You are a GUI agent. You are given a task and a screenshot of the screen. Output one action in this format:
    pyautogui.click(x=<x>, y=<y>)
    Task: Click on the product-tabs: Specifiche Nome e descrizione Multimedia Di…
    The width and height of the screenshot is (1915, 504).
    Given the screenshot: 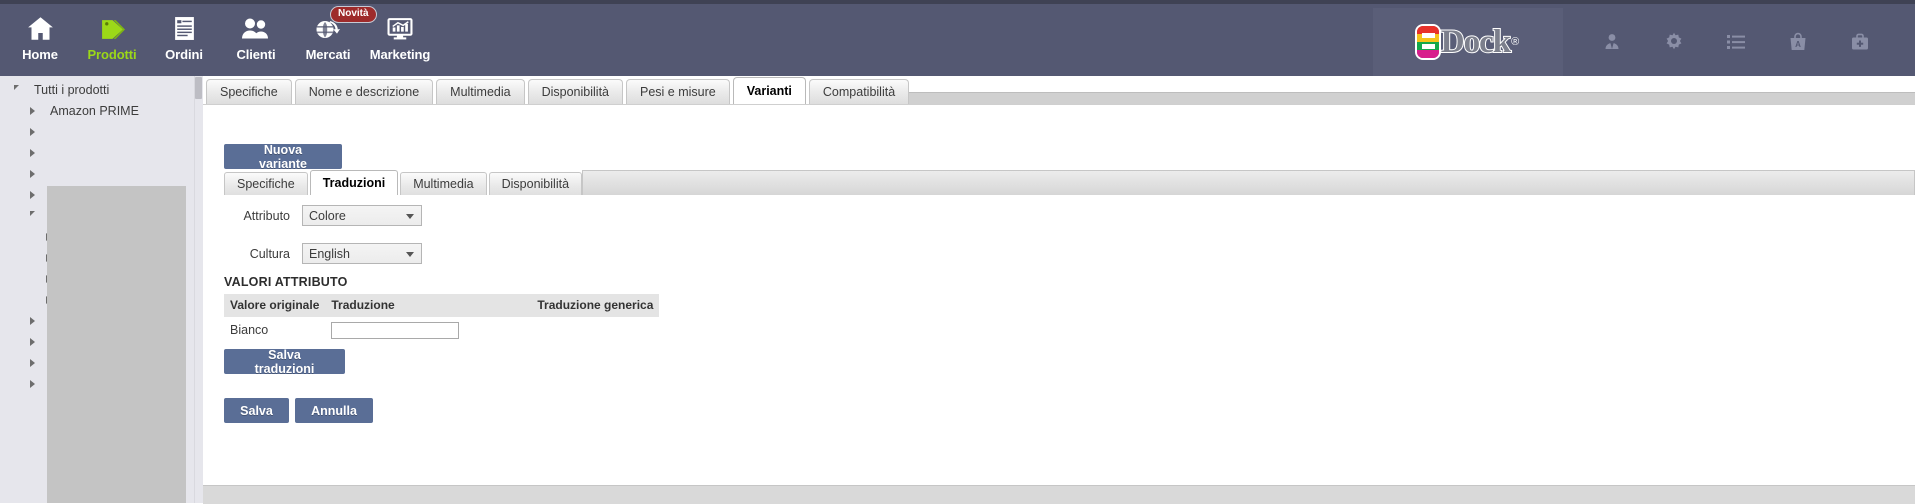 What is the action you would take?
    pyautogui.click(x=1059, y=90)
    